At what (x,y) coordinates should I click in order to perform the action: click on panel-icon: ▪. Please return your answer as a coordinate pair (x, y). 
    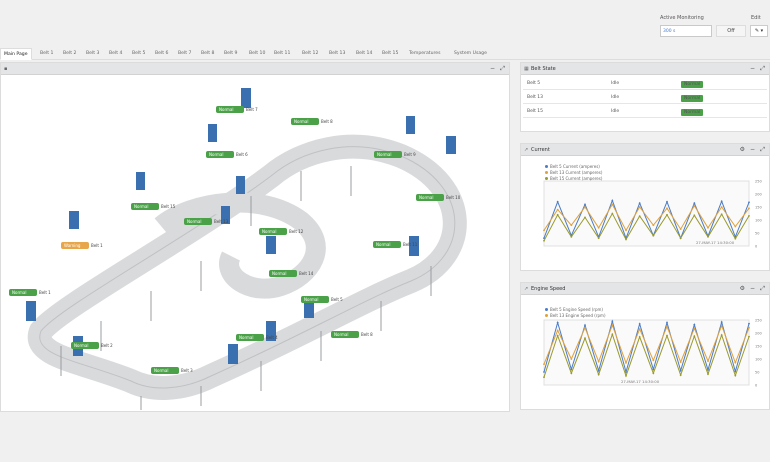
    Looking at the image, I should click on (6, 69).